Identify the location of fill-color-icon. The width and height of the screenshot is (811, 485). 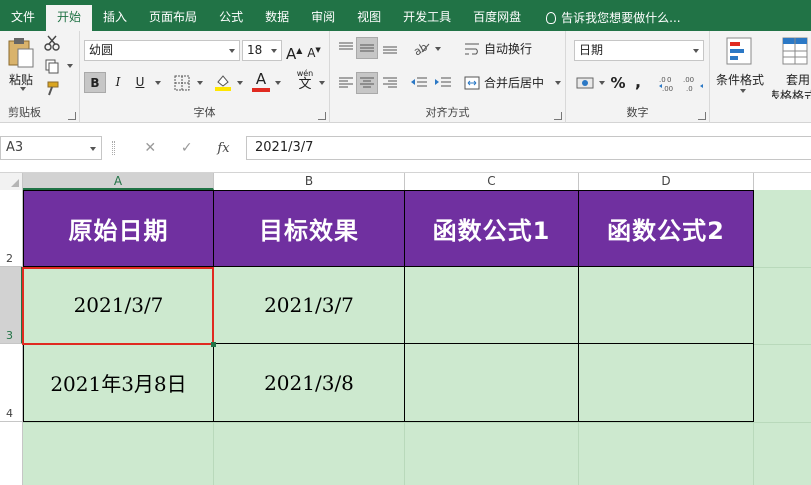
(223, 82).